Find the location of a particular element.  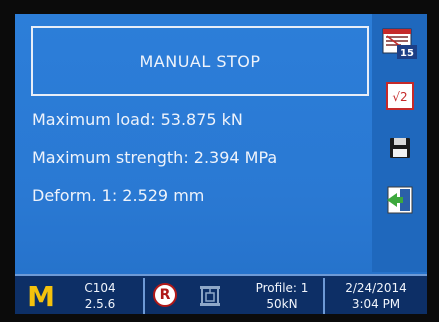

floppy-disk-icon is located at coordinates (400, 148).